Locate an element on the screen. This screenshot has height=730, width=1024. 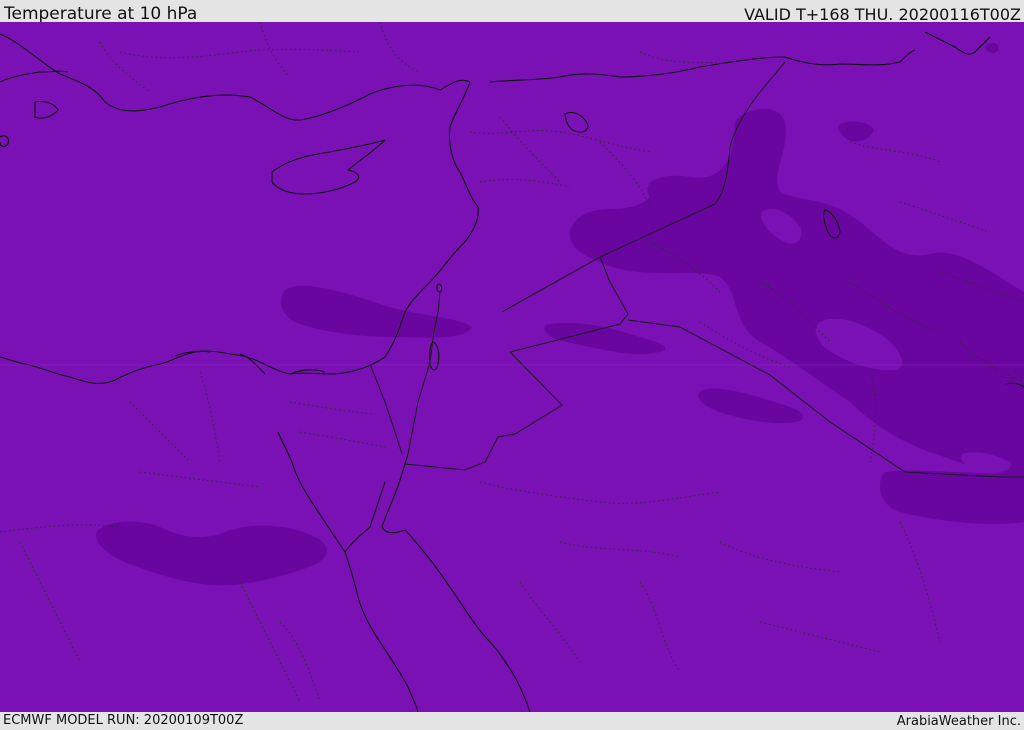
model-run-label: ECMWF MODEL RUN: 20200109T00Z is located at coordinates (123, 720).